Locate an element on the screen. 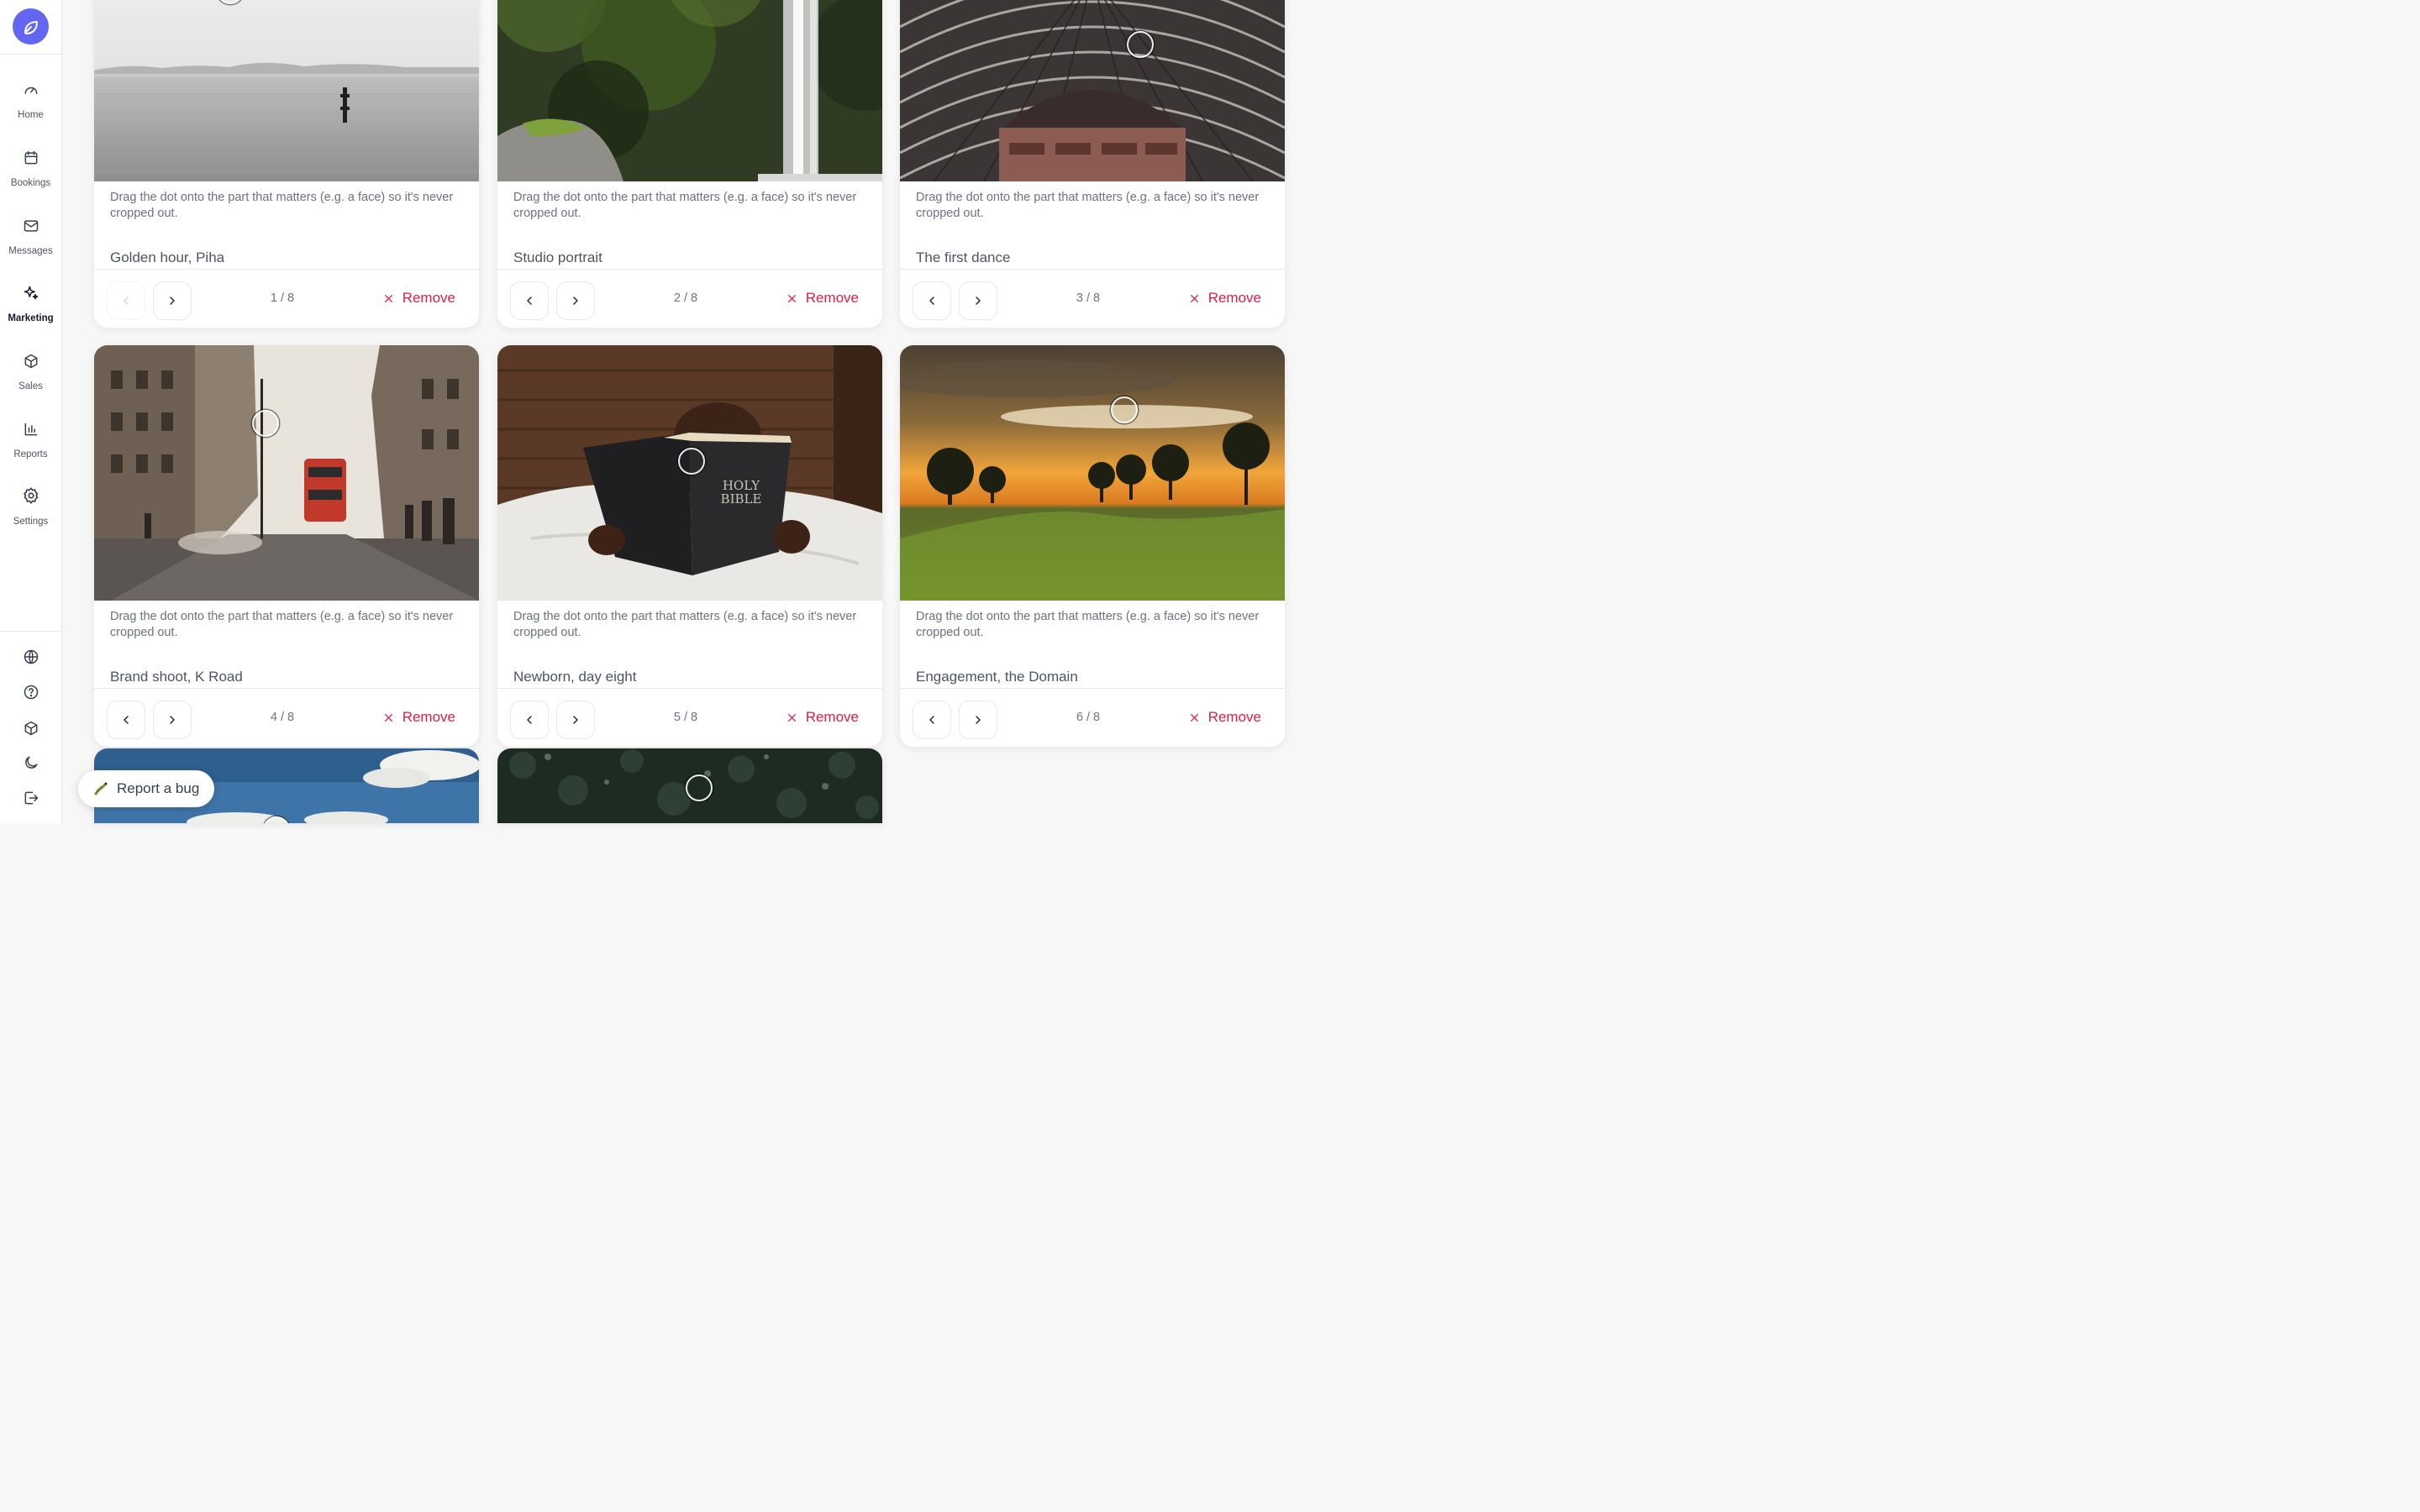  card-footer: 3 / 8 Remove is located at coordinates (1092, 298).